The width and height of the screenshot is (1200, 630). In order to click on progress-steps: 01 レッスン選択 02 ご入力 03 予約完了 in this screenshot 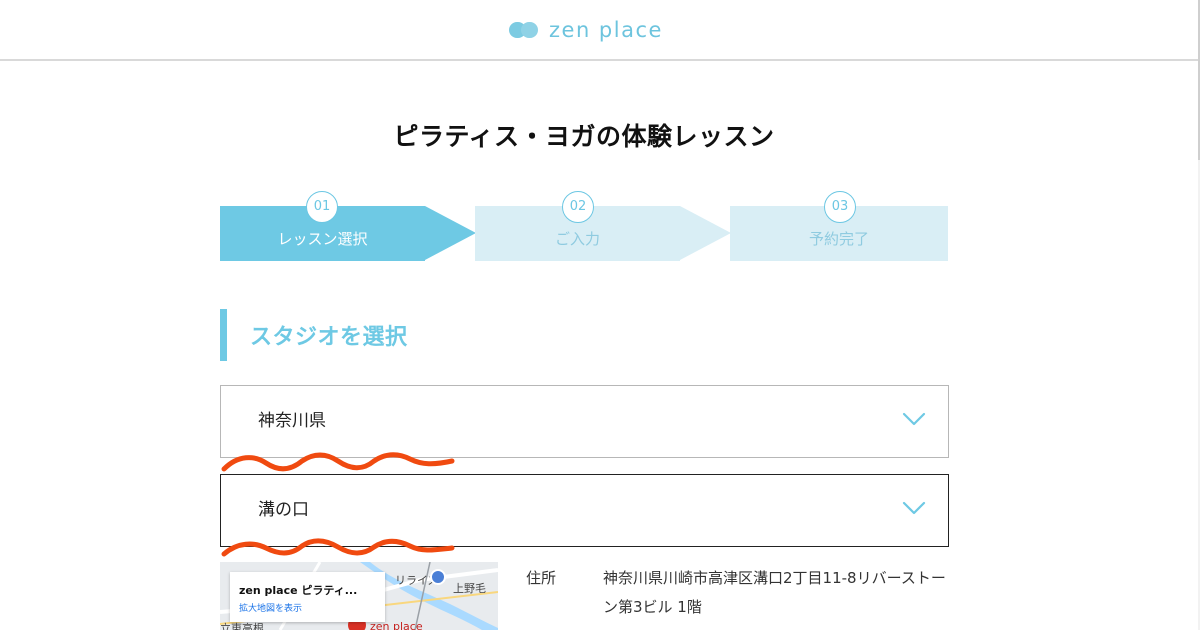, I will do `click(585, 227)`.